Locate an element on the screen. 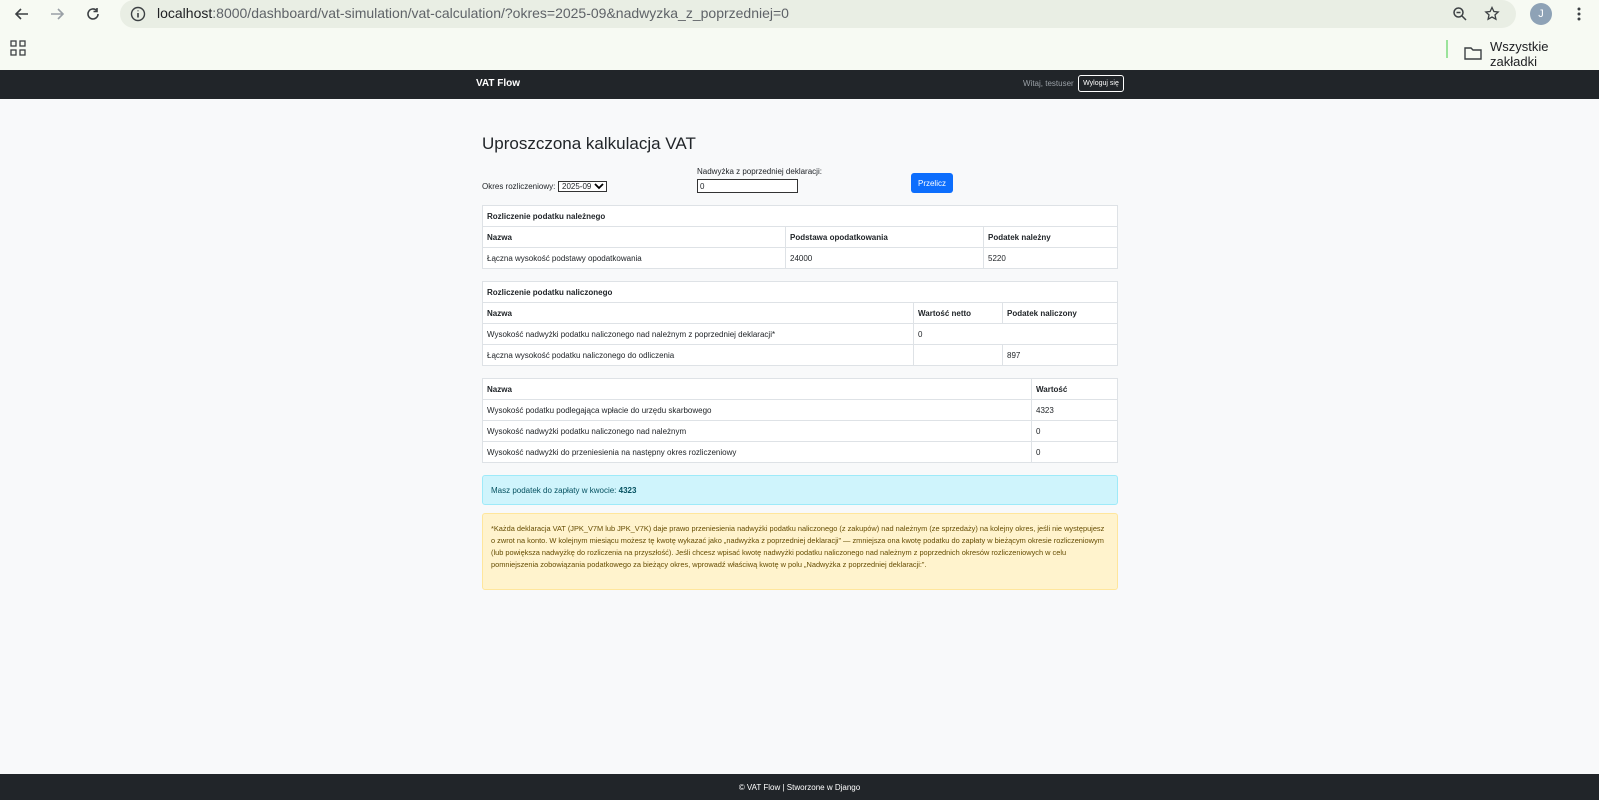 The height and width of the screenshot is (800, 1599). table-cell: 24000 is located at coordinates (884, 258).